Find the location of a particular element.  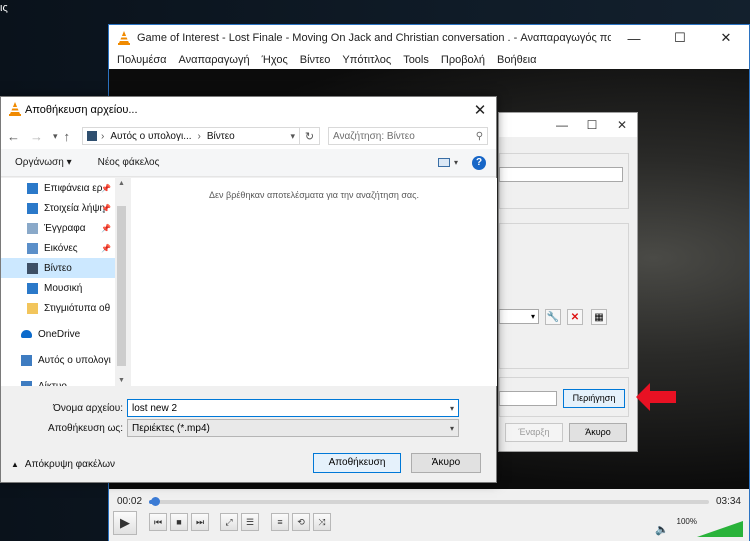

scroll-up-icon: ▲ is located at coordinates (121, 183).